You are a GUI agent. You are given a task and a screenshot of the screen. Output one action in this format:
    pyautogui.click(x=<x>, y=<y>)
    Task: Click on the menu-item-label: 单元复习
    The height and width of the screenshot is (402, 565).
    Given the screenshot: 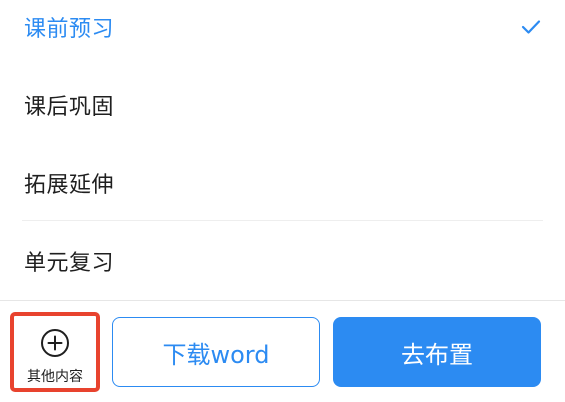 What is the action you would take?
    pyautogui.click(x=69, y=263)
    